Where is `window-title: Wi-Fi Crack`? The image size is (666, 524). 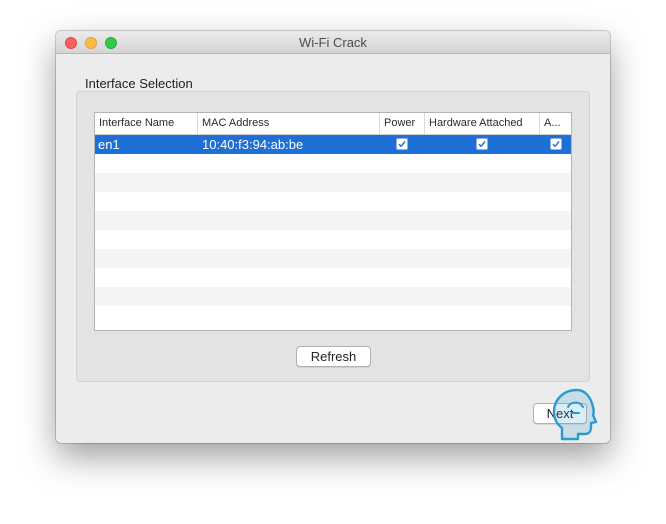 window-title: Wi-Fi Crack is located at coordinates (333, 42).